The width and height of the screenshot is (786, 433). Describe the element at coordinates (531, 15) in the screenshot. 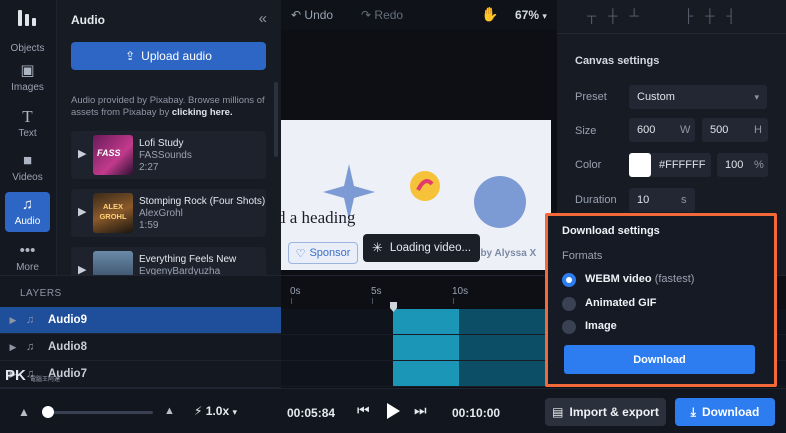

I see `zoom-select: 67% ▾` at that location.